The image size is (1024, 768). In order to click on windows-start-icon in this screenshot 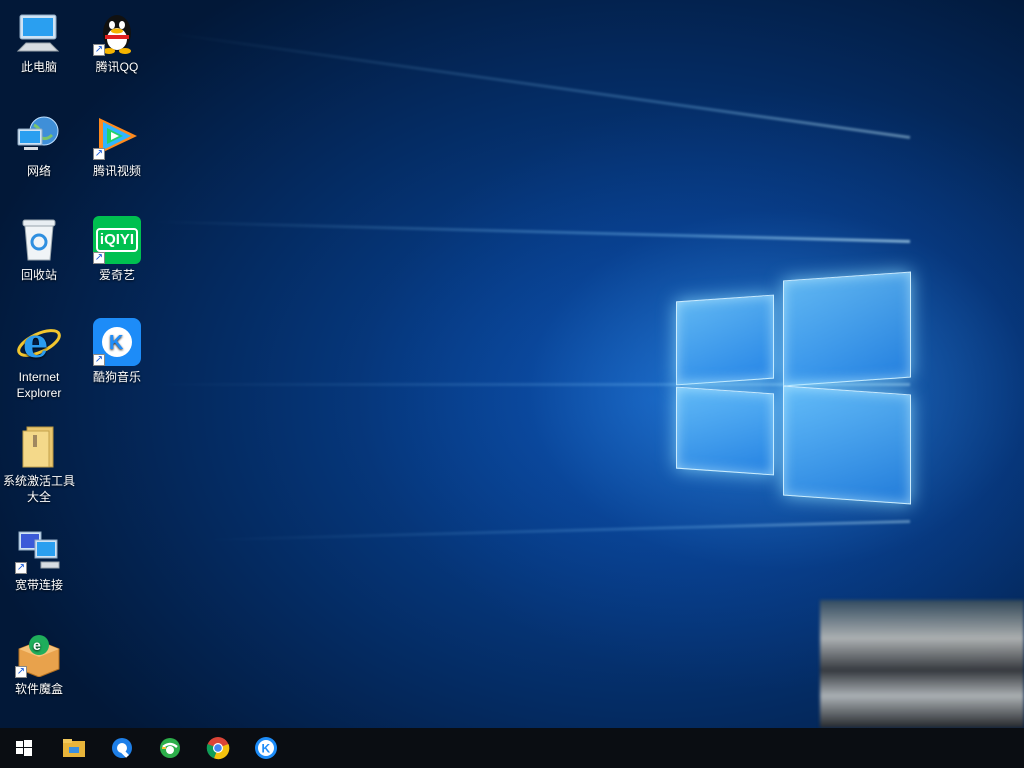, I will do `click(24, 748)`.